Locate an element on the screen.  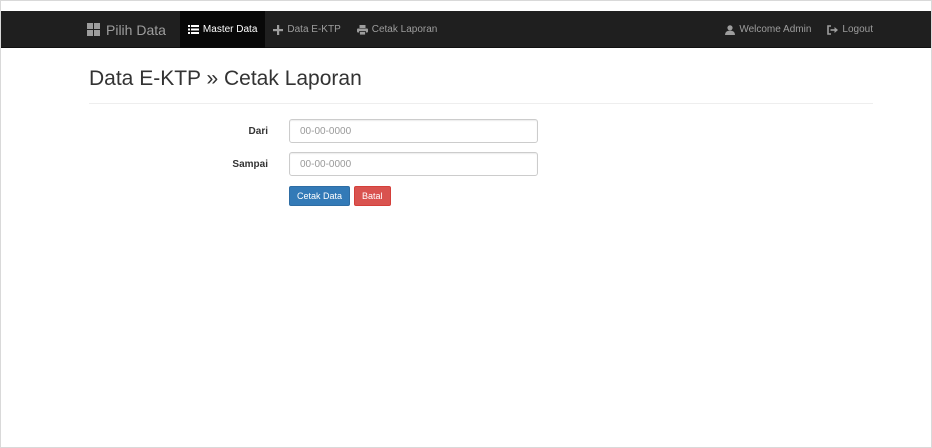
nav-item-welcome-admin: Welcome Admin is located at coordinates (768, 29).